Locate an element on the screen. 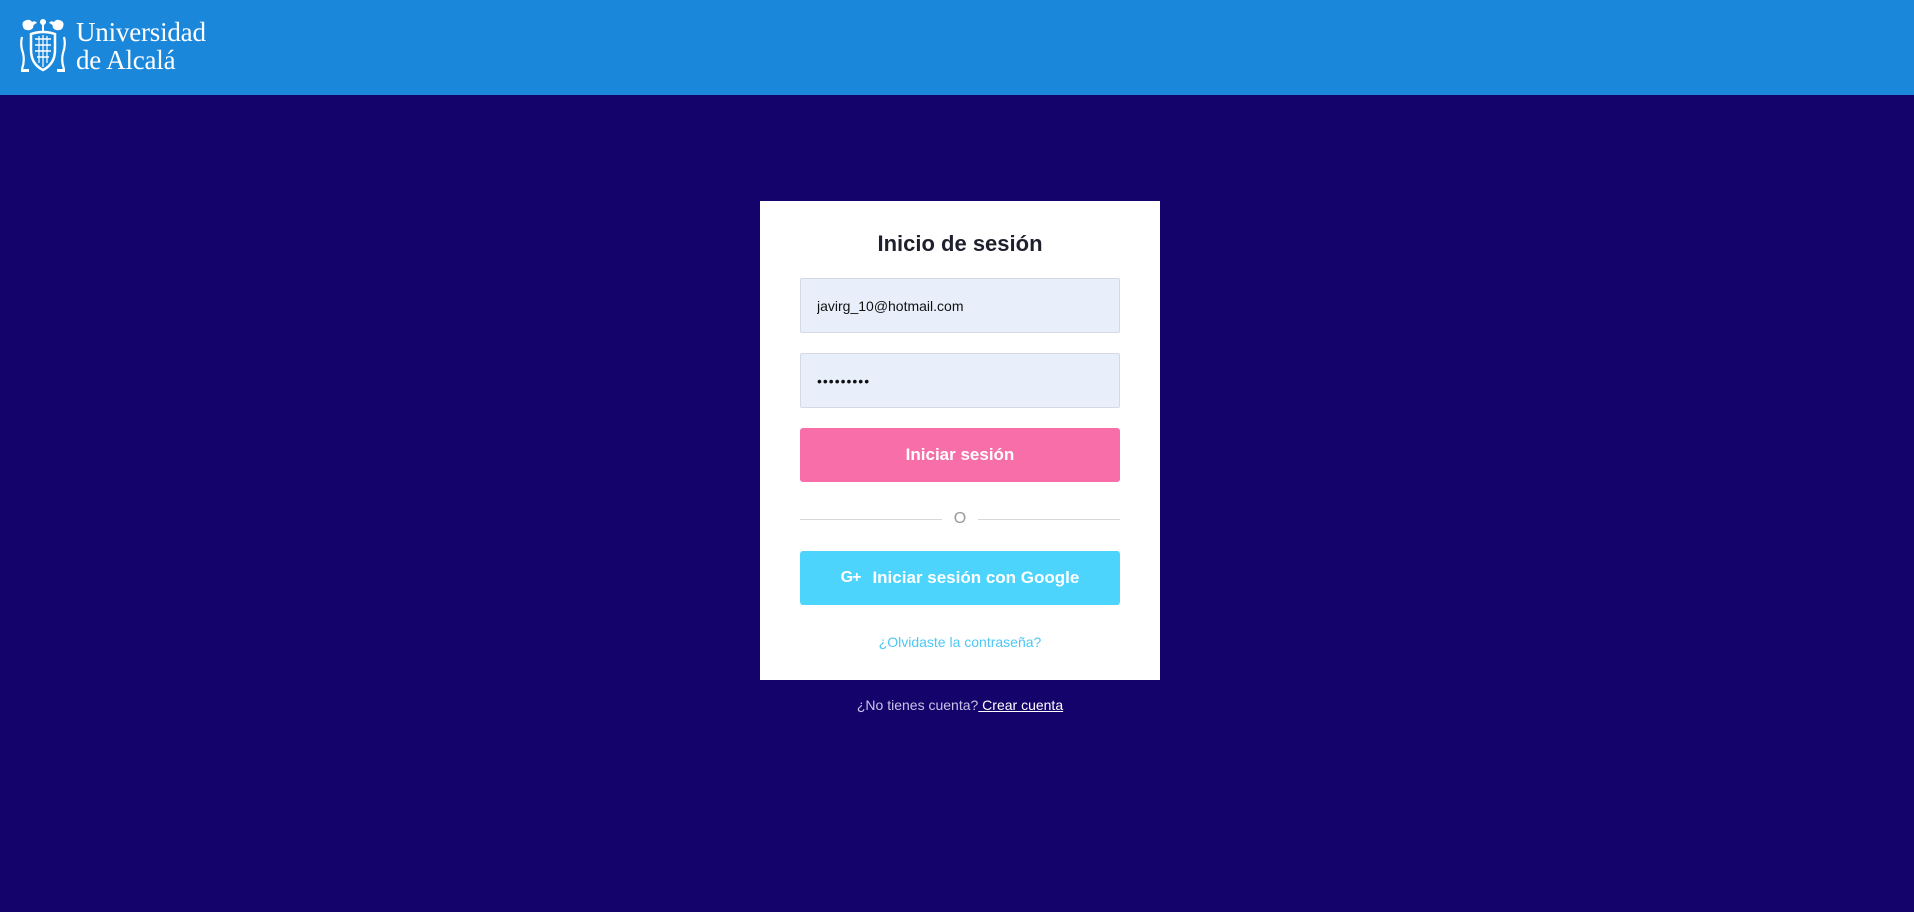 The width and height of the screenshot is (1914, 912). or-divider: O is located at coordinates (960, 519).